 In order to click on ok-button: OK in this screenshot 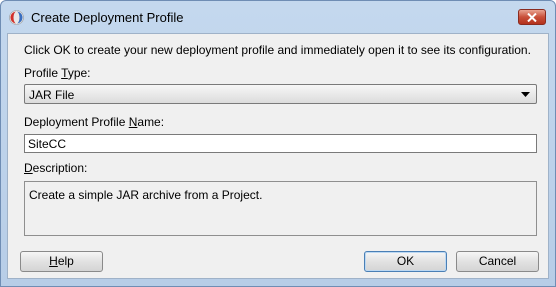, I will do `click(405, 261)`.